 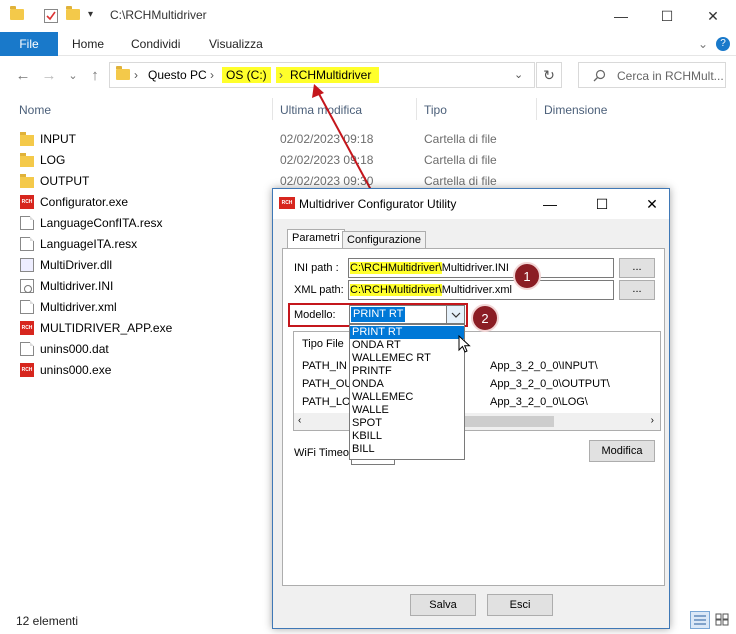 I want to click on callout-2-badge: 2, so click(x=485, y=318).